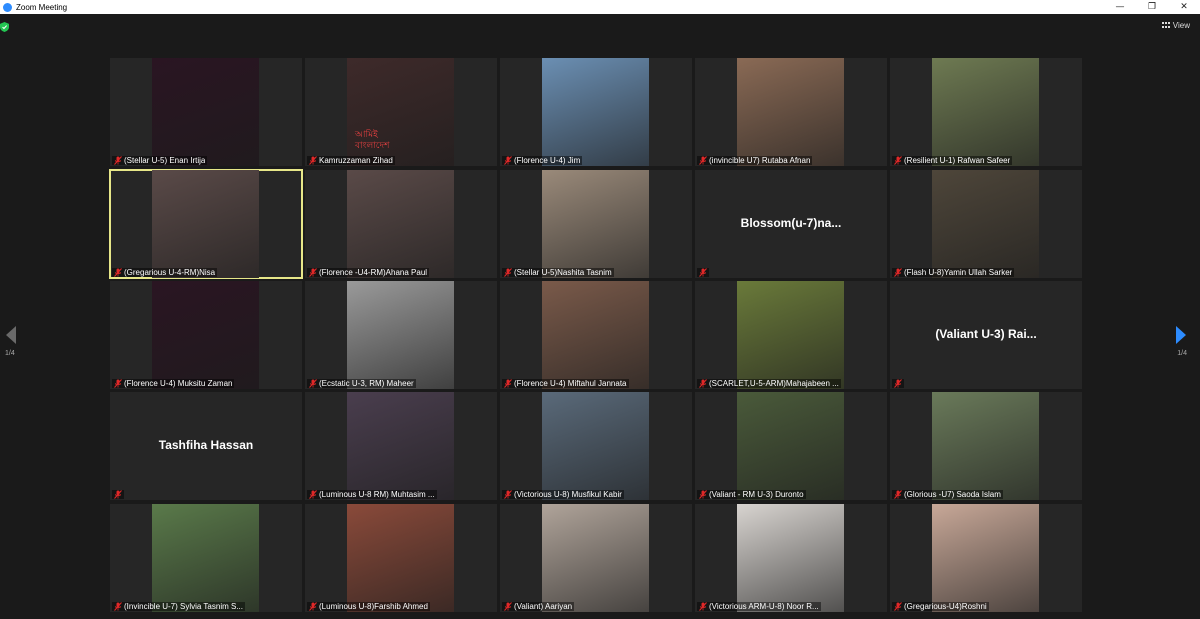 This screenshot has height=619, width=1200. What do you see at coordinates (1120, 7) in the screenshot?
I see `minimize-button: —` at bounding box center [1120, 7].